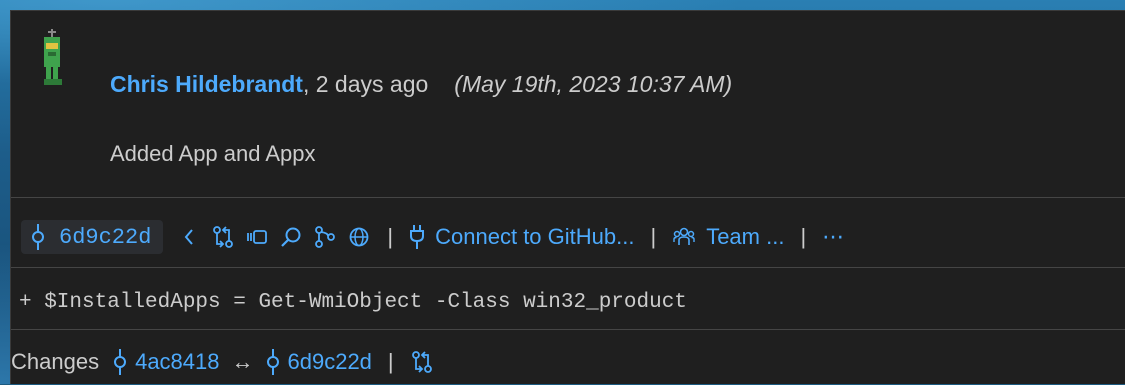 This screenshot has height=385, width=1125. I want to click on from-sha: 4ac8418, so click(177, 361).